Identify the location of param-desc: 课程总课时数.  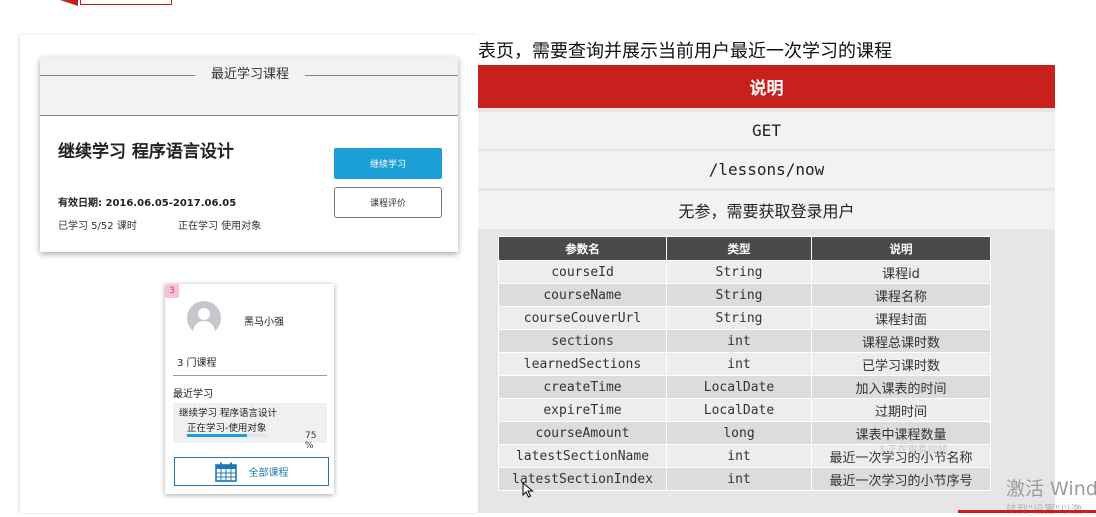
(901, 341).